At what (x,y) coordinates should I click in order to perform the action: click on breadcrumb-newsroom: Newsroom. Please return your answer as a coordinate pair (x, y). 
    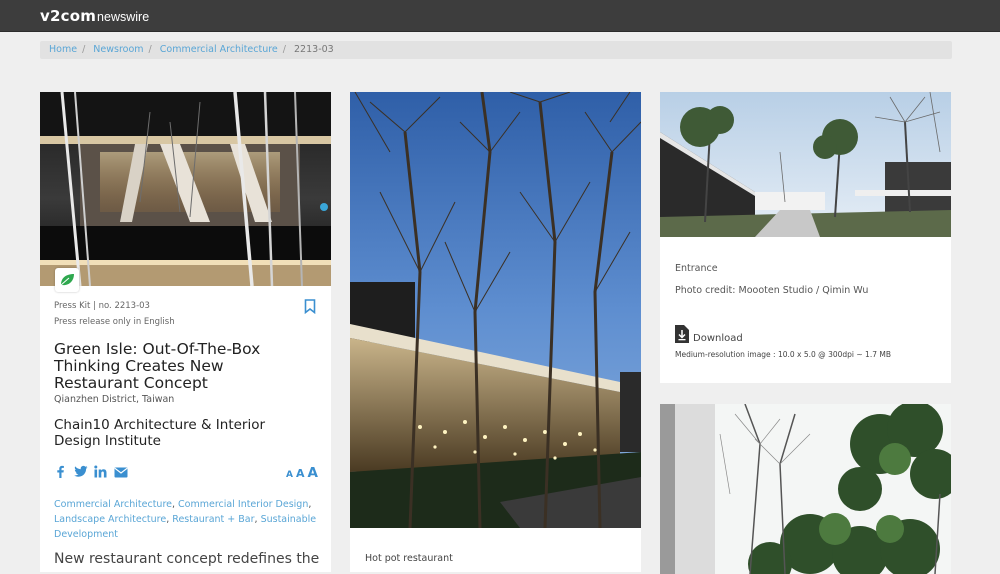
    Looking at the image, I should click on (118, 49).